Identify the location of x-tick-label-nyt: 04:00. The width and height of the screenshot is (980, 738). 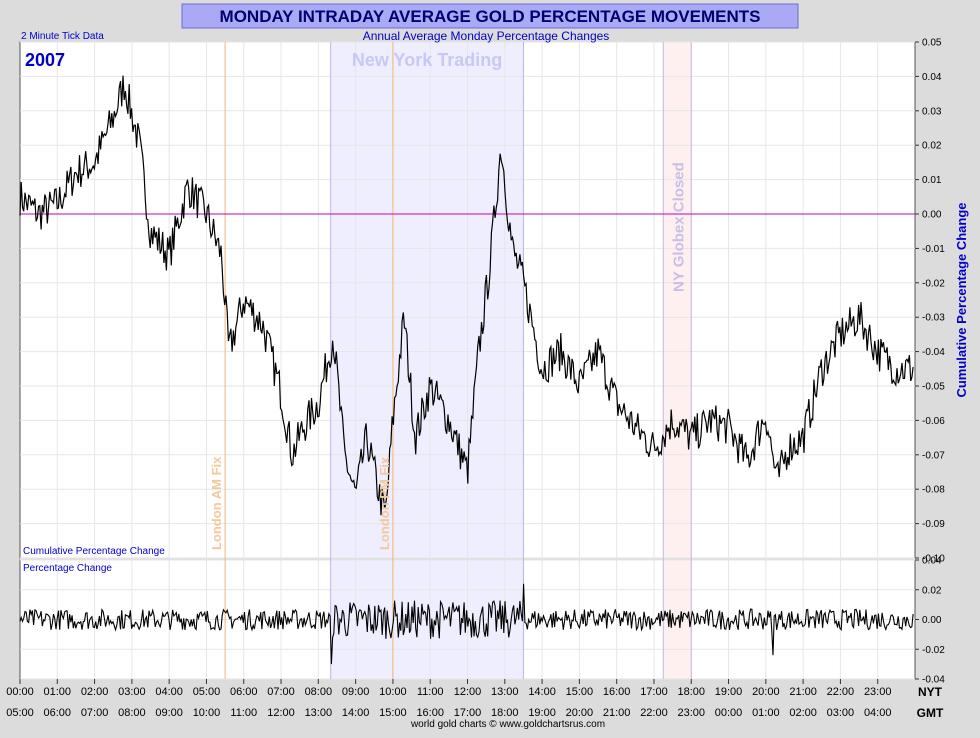
(169, 692).